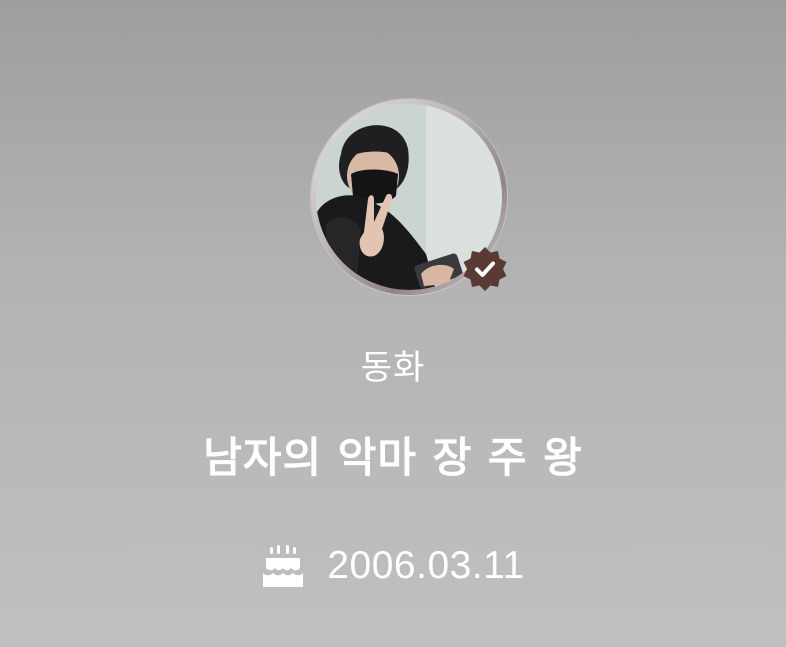 The height and width of the screenshot is (647, 786). I want to click on birthday-cake-icon, so click(283, 566).